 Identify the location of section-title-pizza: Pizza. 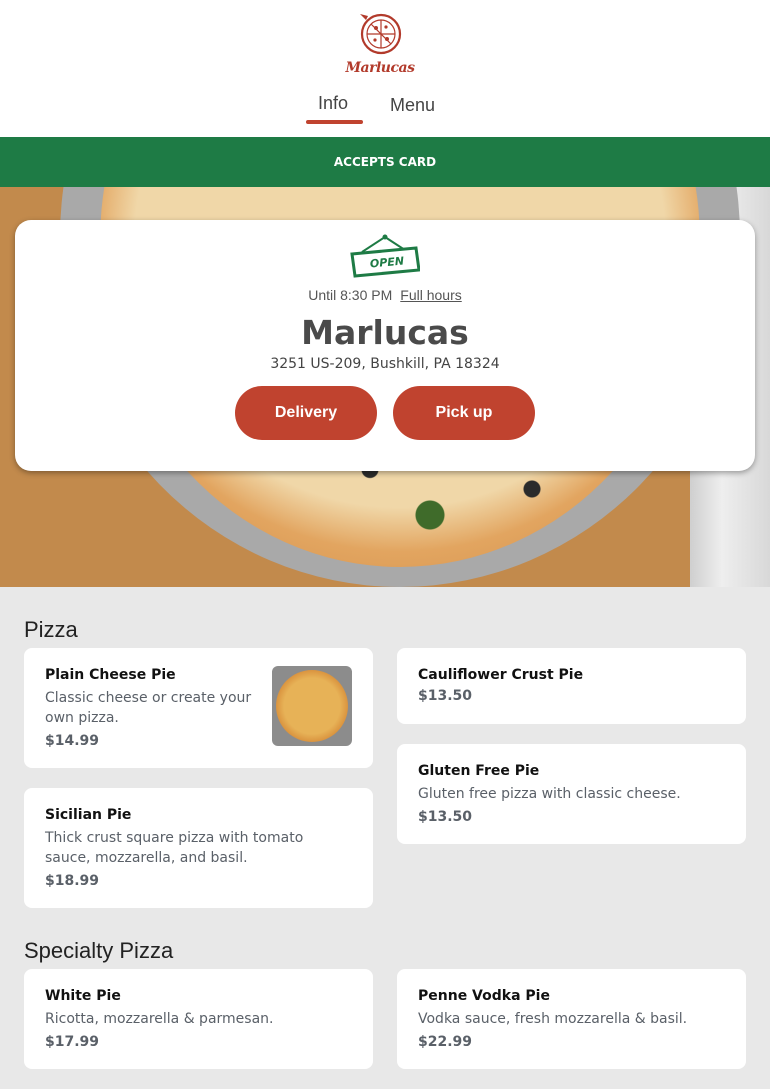
(51, 629).